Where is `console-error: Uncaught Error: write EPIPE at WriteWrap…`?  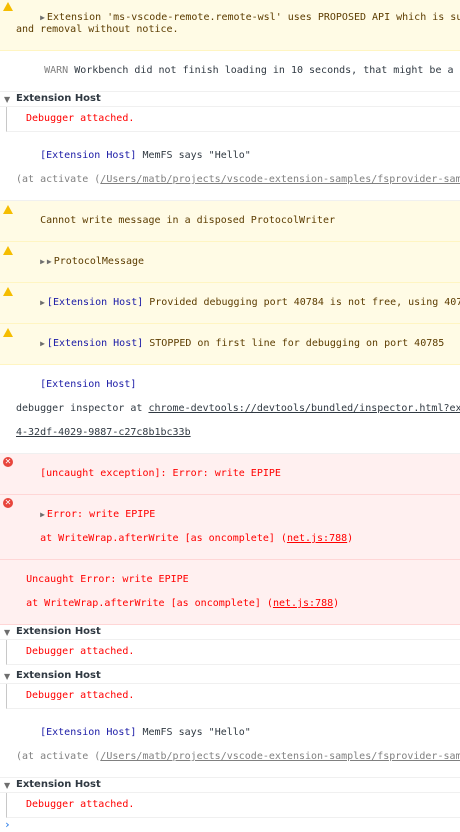 console-error: Uncaught Error: write EPIPE at WriteWrap… is located at coordinates (230, 592).